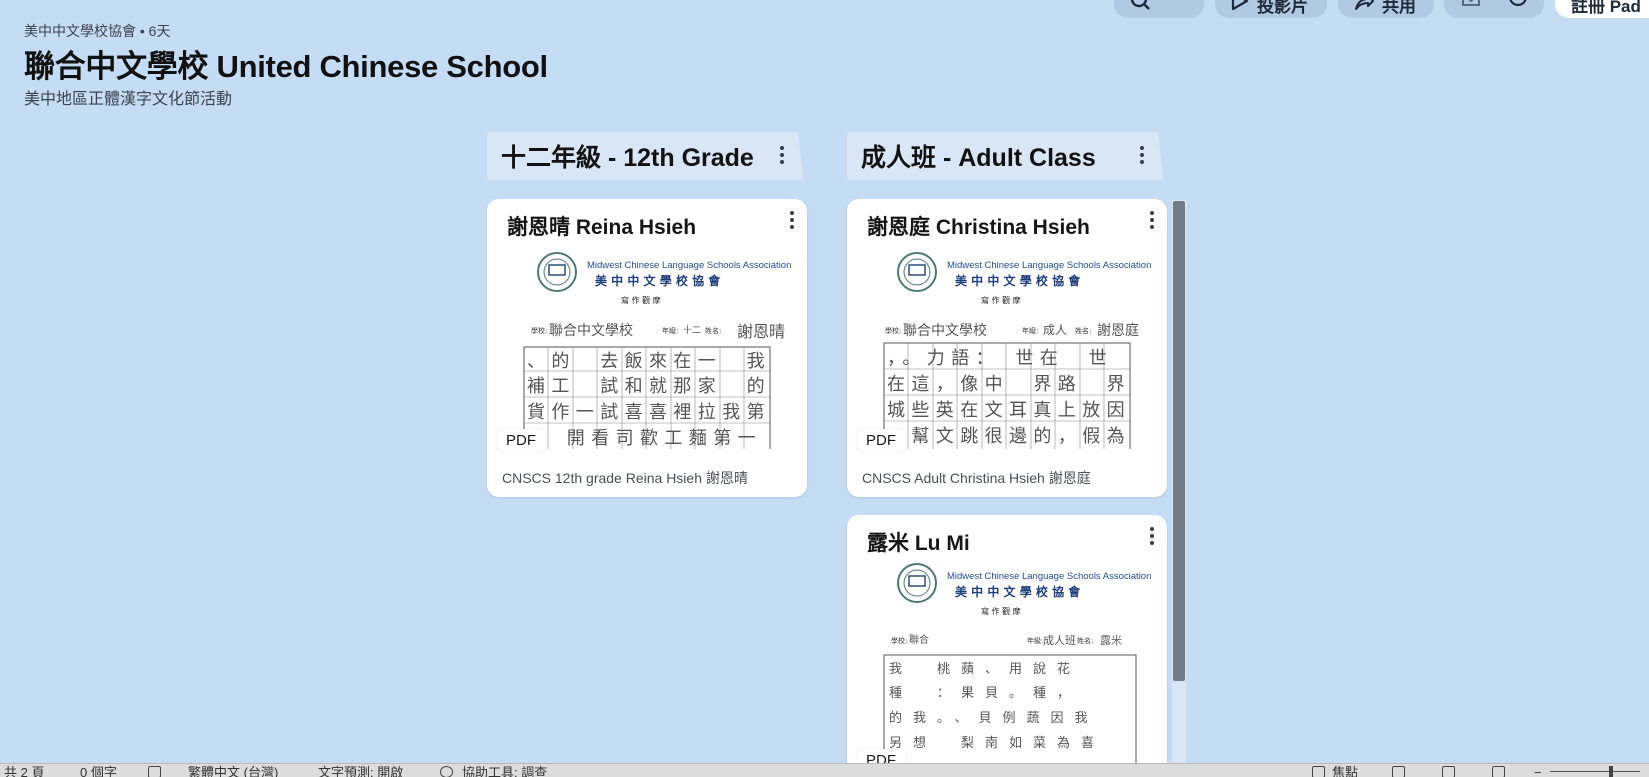 Image resolution: width=1649 pixels, height=777 pixels. I want to click on section-title: 成人班 - Adult Class, so click(978, 158).